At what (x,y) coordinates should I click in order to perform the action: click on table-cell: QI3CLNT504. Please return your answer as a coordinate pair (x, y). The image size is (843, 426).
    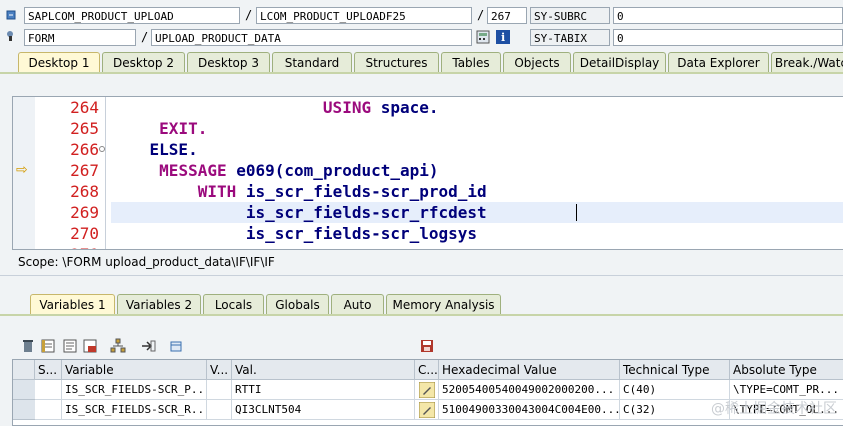
    Looking at the image, I should click on (323, 410).